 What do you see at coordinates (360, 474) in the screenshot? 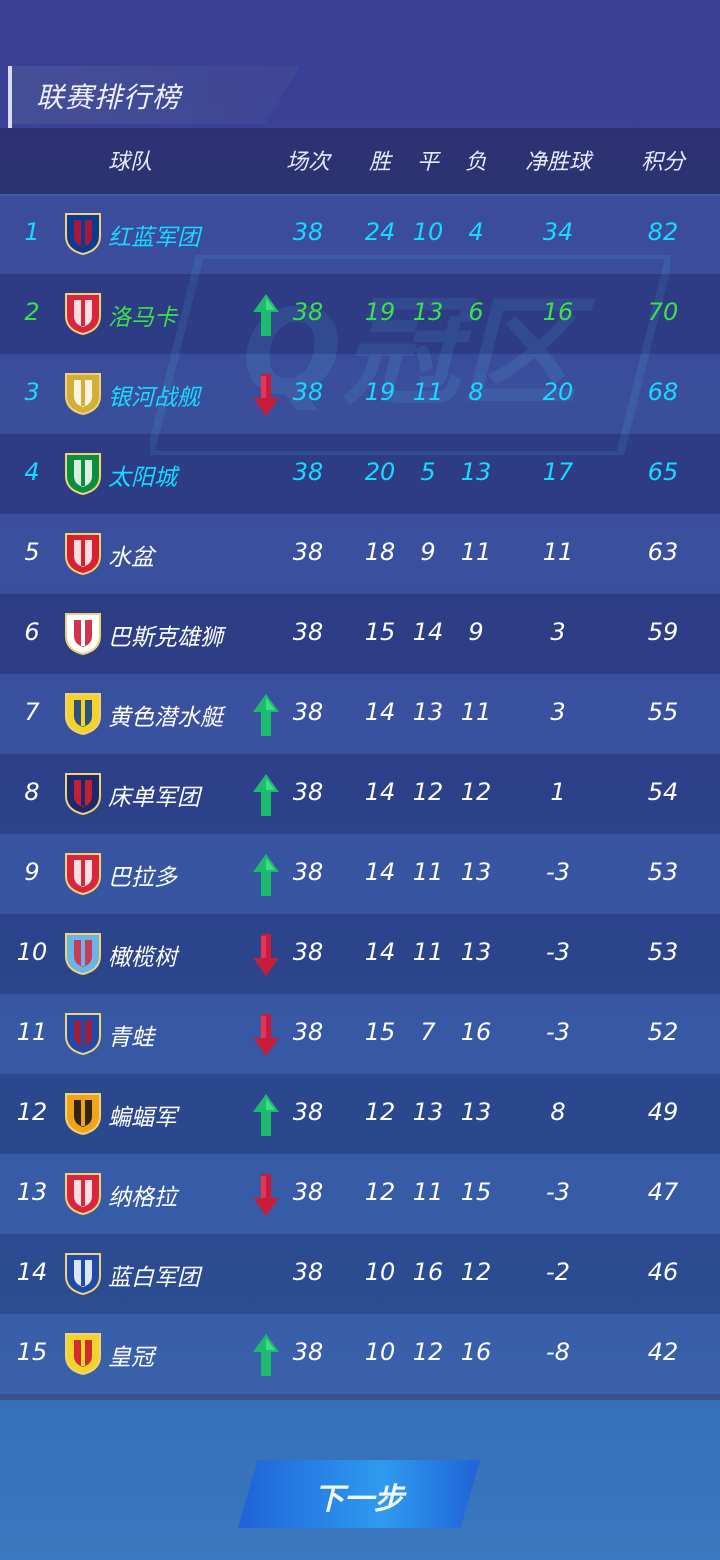
I see `table-row: 4 38 20 5 13 17 65 太阳城` at bounding box center [360, 474].